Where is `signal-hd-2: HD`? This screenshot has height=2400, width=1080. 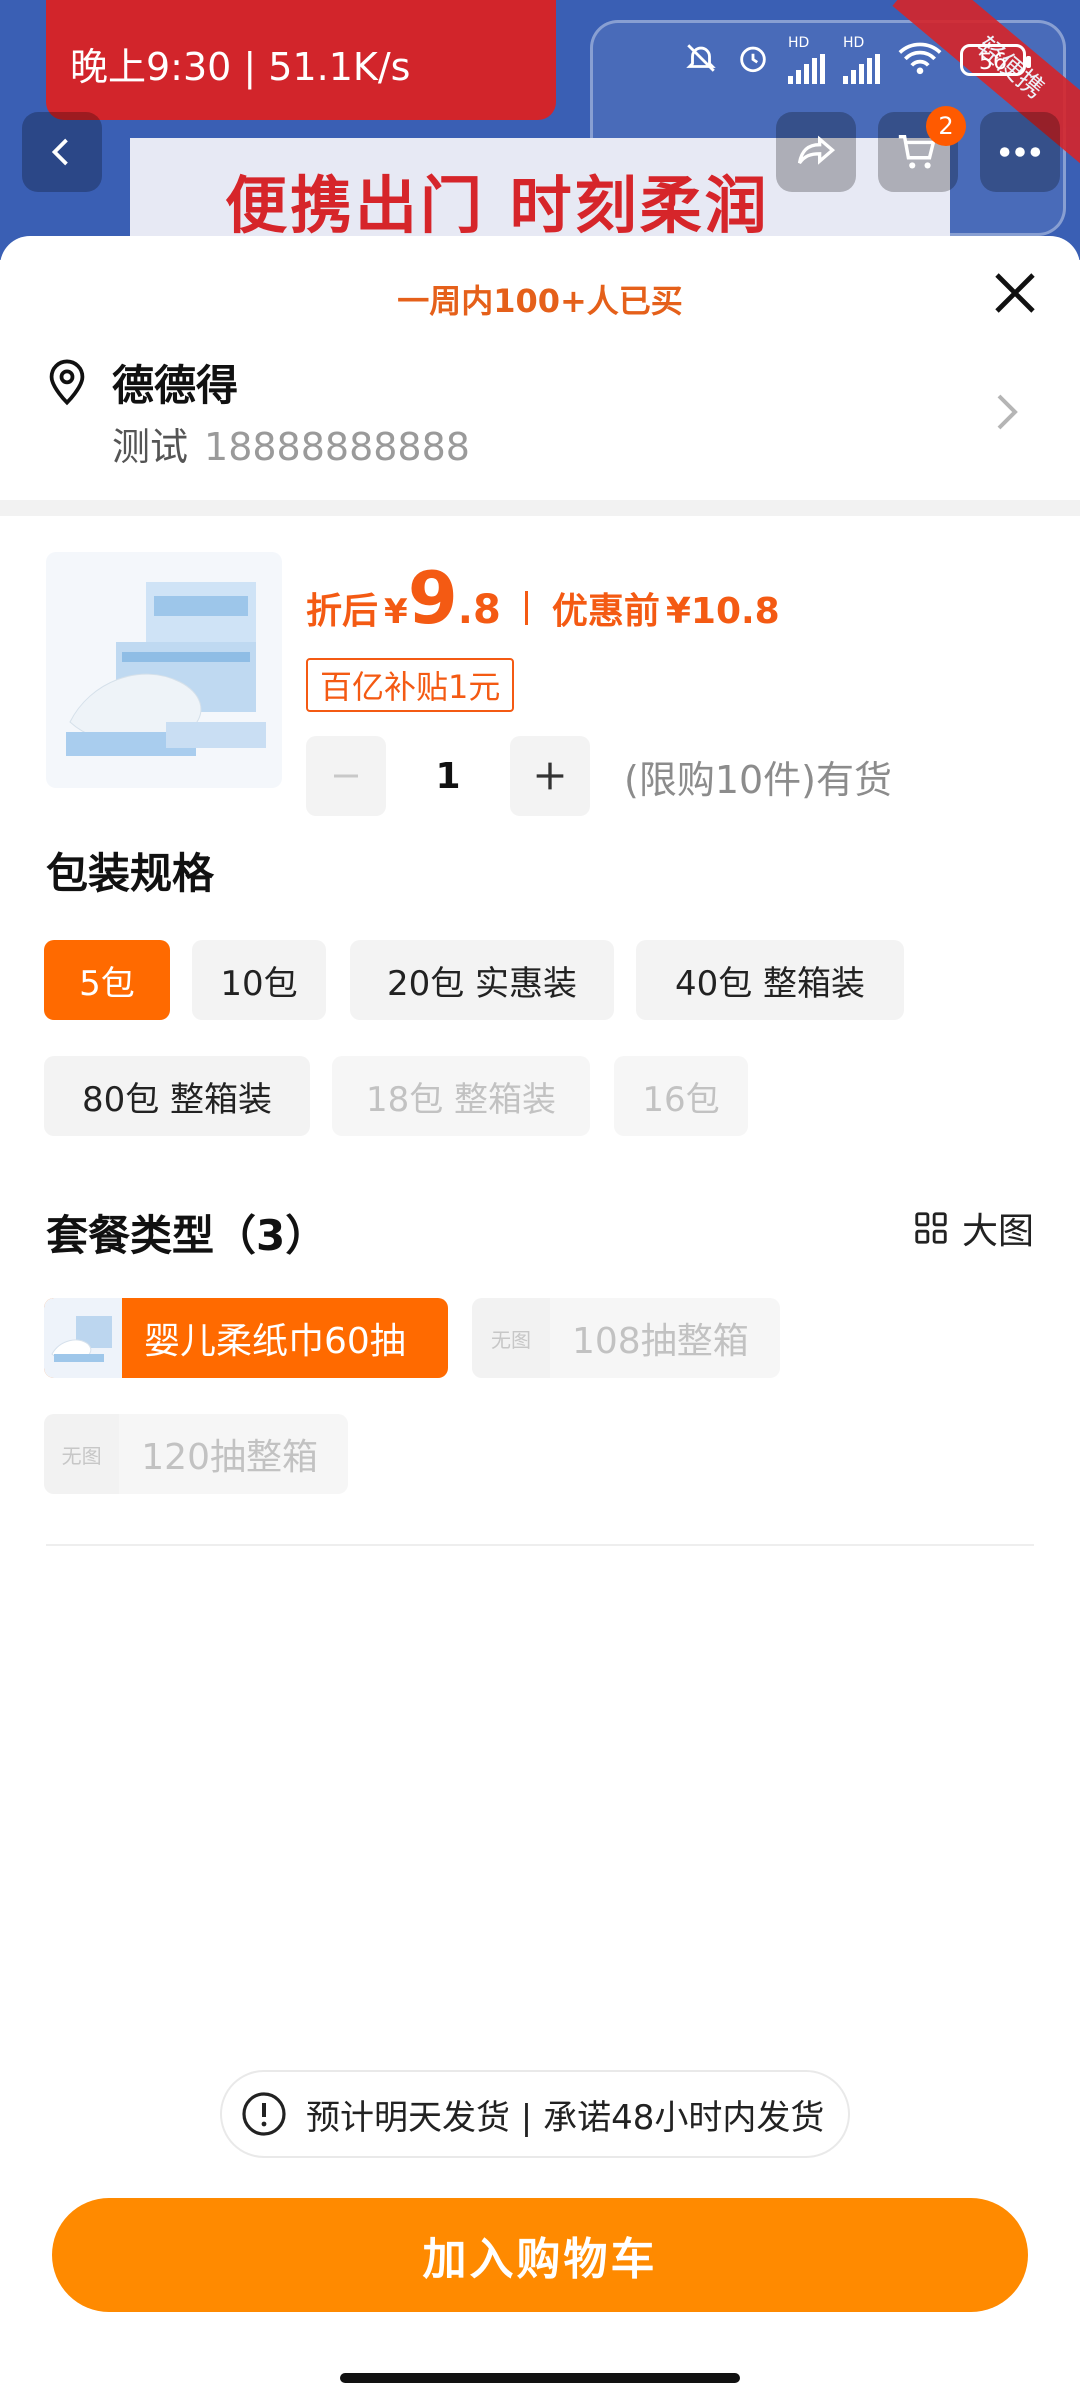
signal-hd-2: HD is located at coordinates (861, 60).